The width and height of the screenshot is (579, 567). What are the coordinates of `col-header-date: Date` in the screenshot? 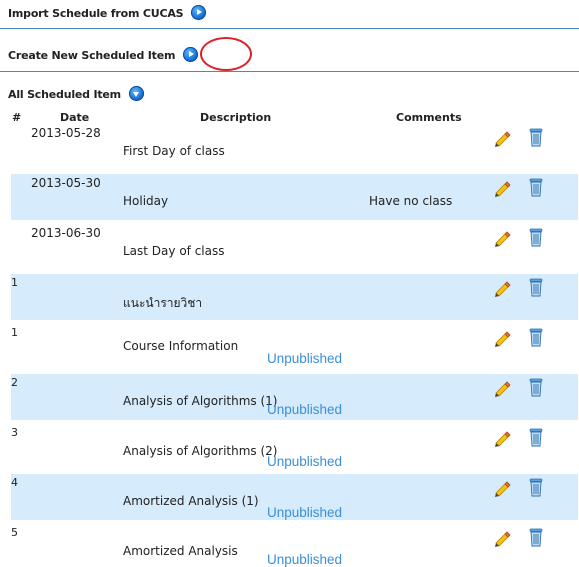 It's located at (75, 117).